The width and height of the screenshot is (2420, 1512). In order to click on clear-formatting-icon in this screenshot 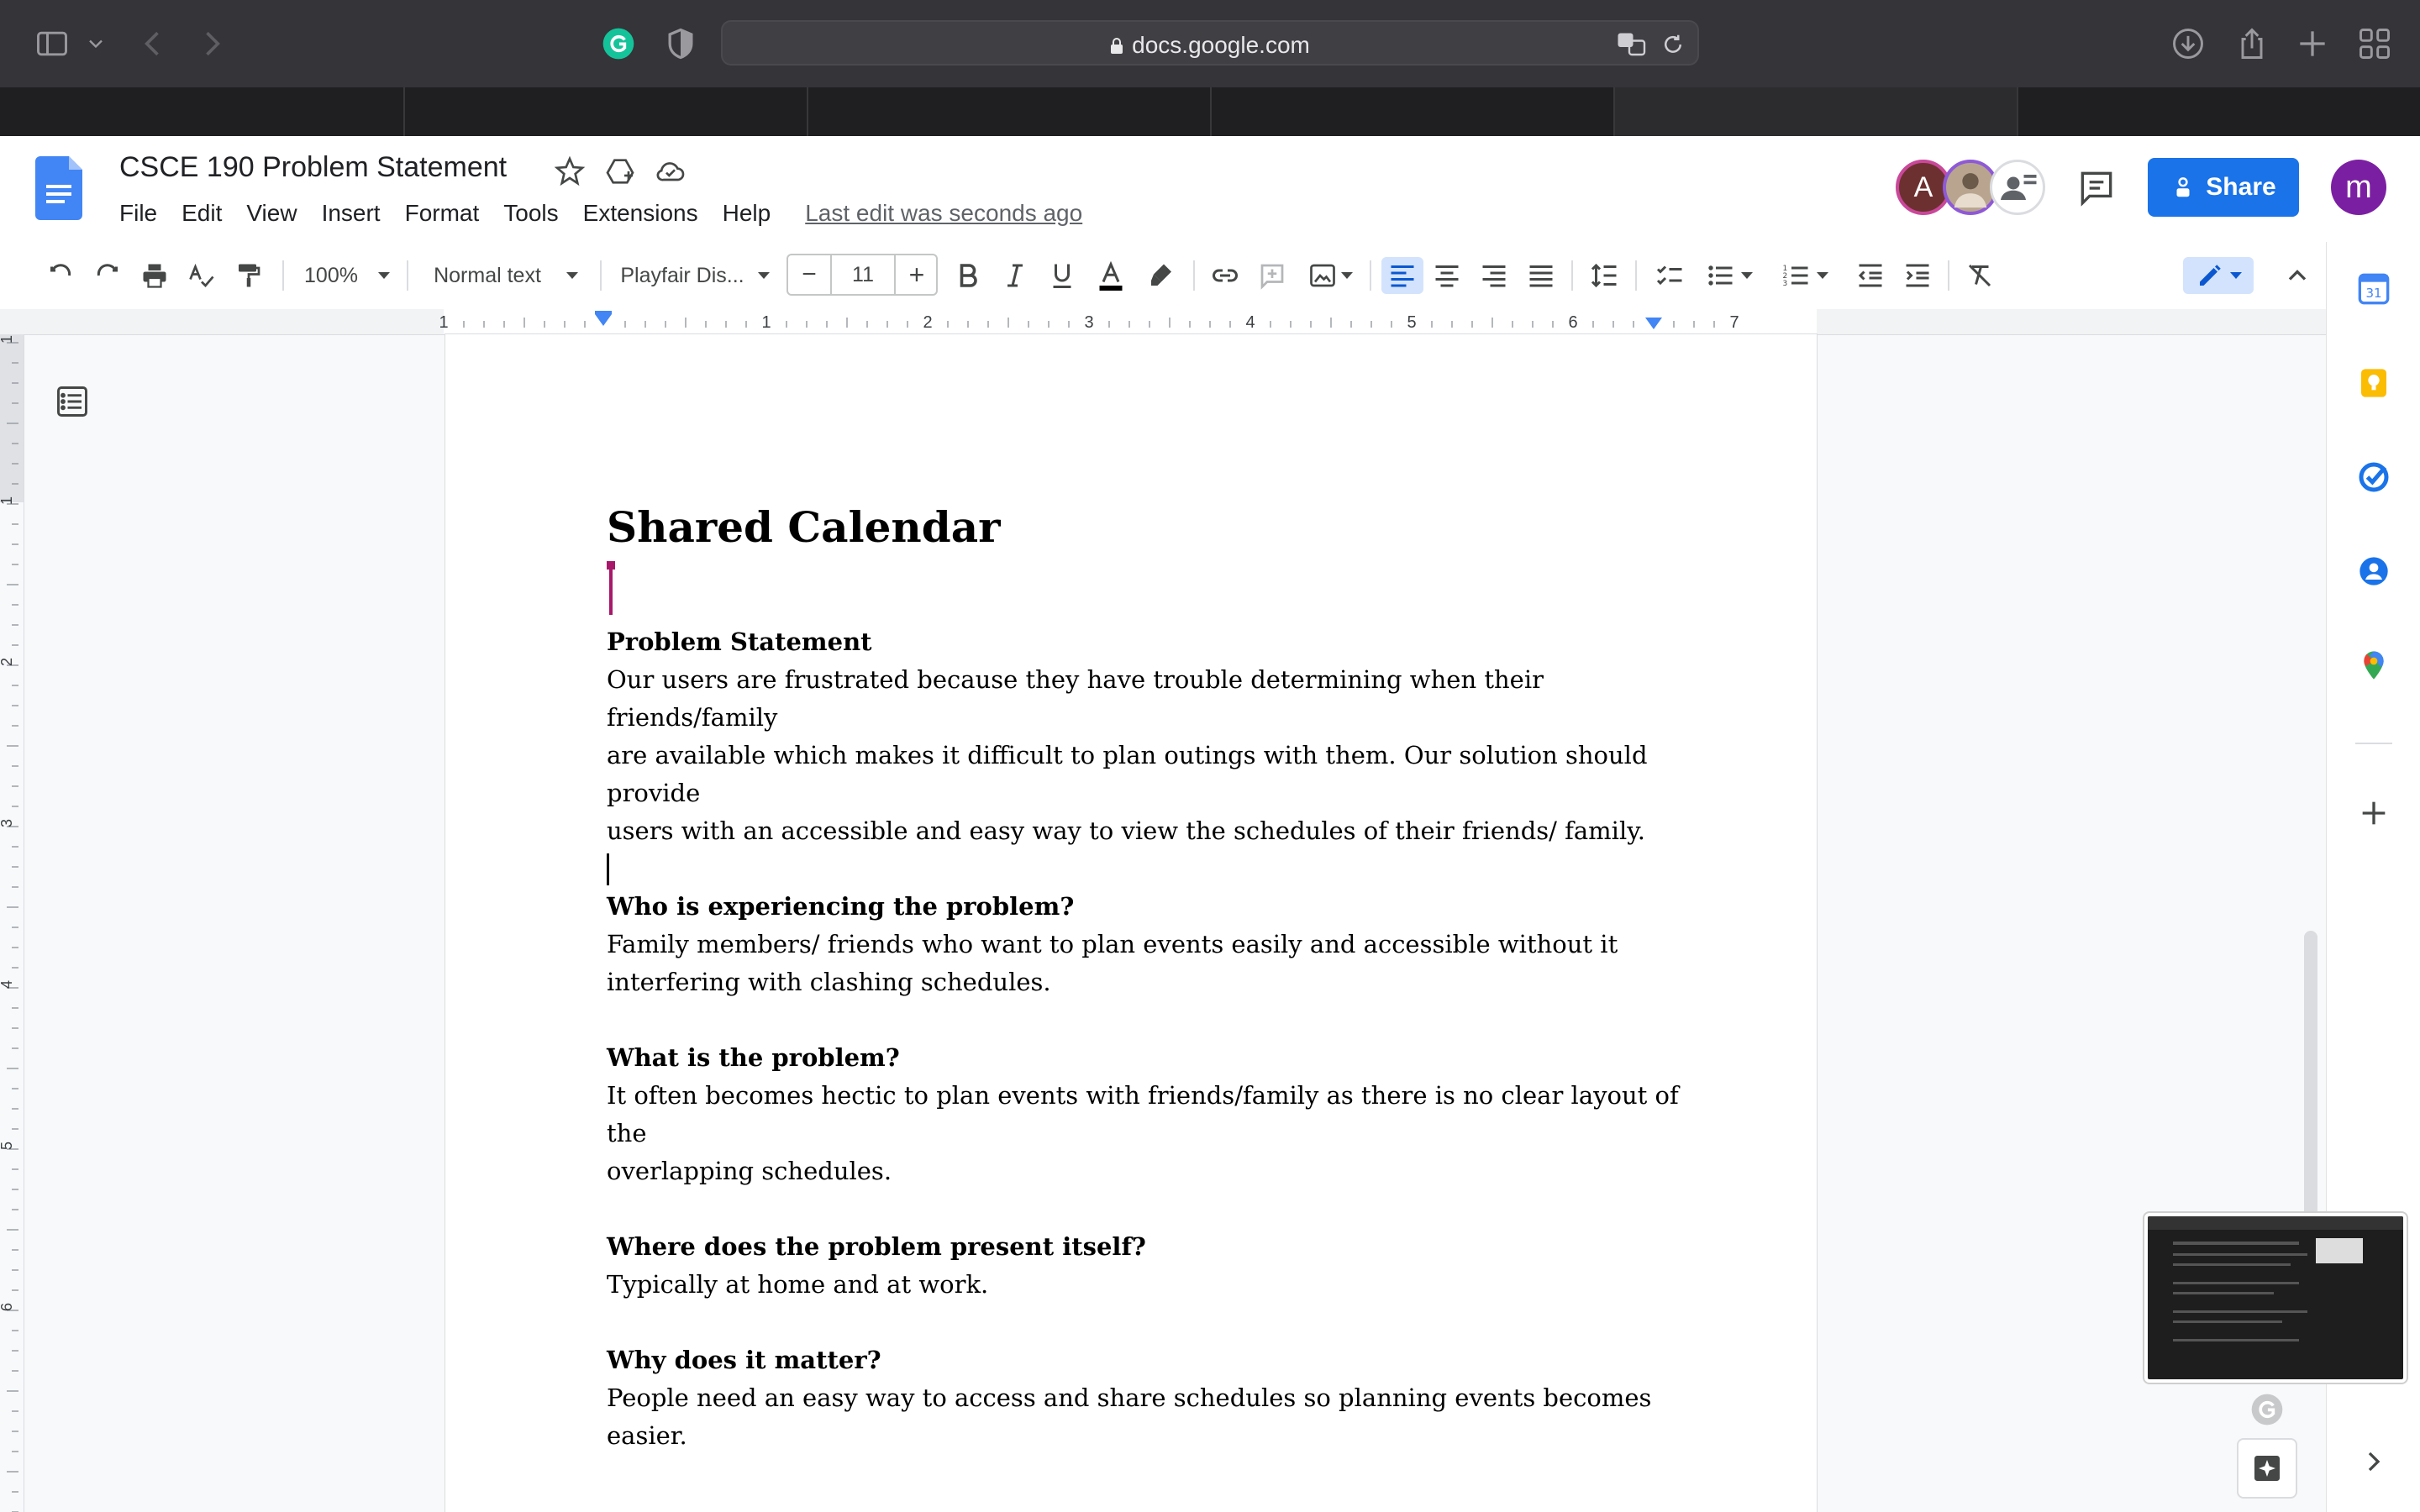, I will do `click(1980, 275)`.